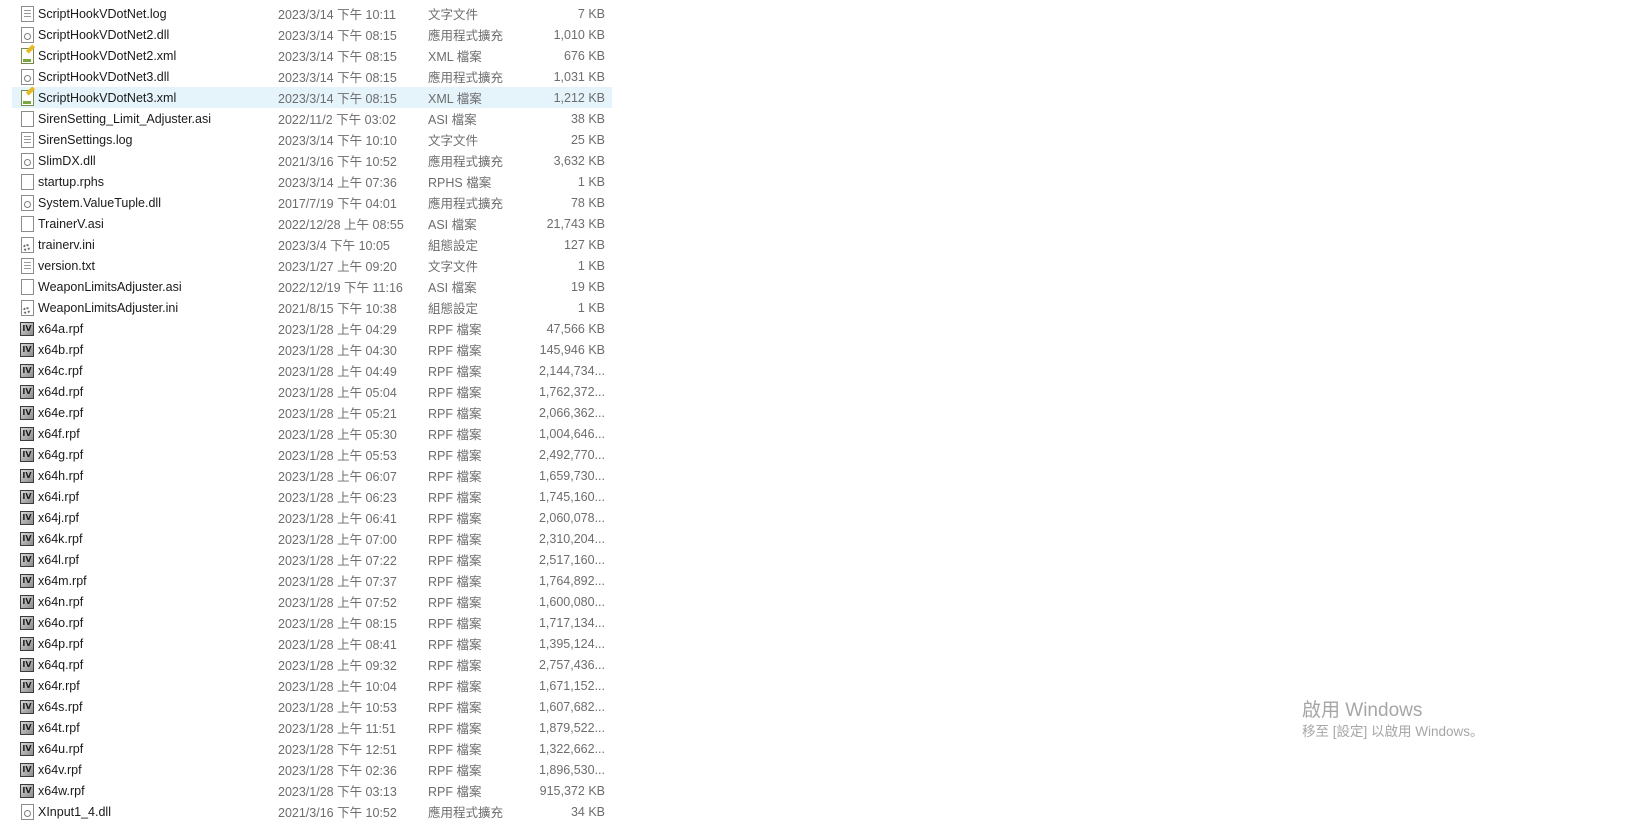 The image size is (1637, 823). Describe the element at coordinates (337, 771) in the screenshot. I see `file-date-modified: 2023/1/28 下午 02:36` at that location.